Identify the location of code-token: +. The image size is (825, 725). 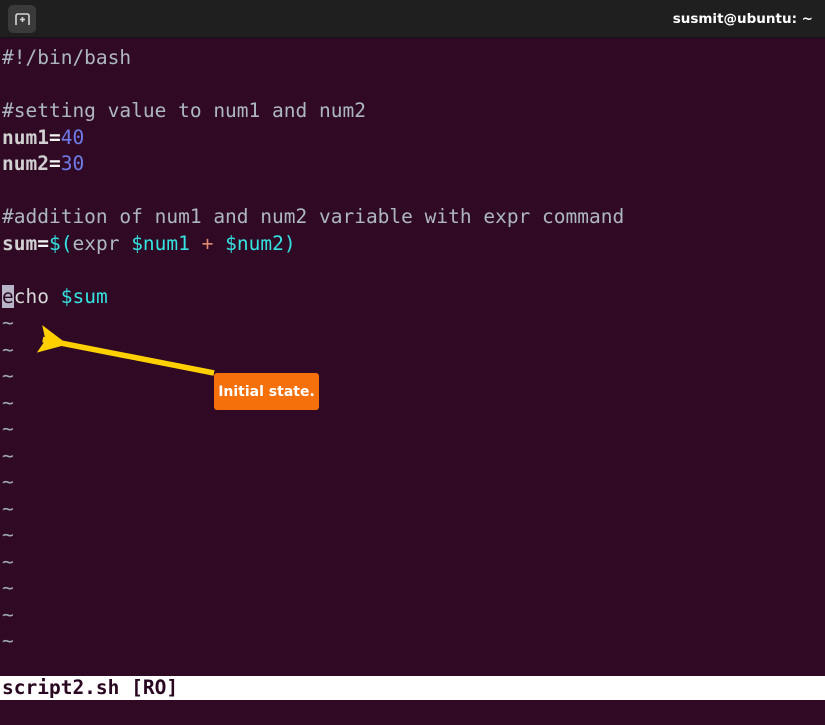
(207, 243).